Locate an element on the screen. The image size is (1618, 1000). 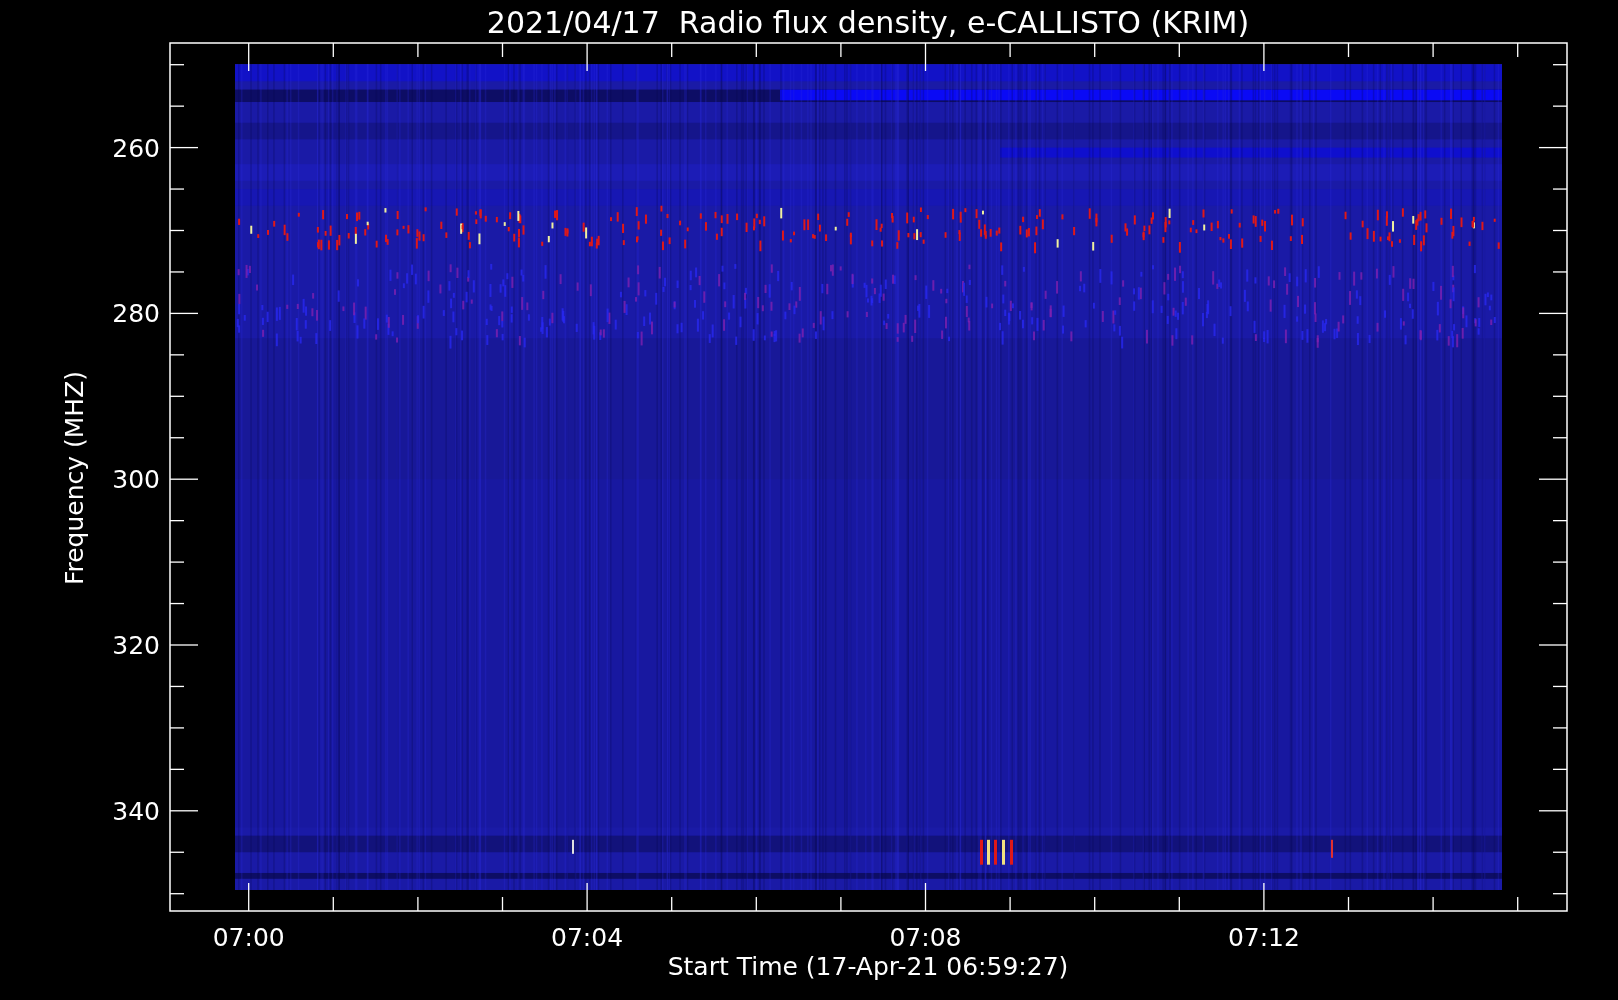
tick-label: 07:12 is located at coordinates (1263, 937).